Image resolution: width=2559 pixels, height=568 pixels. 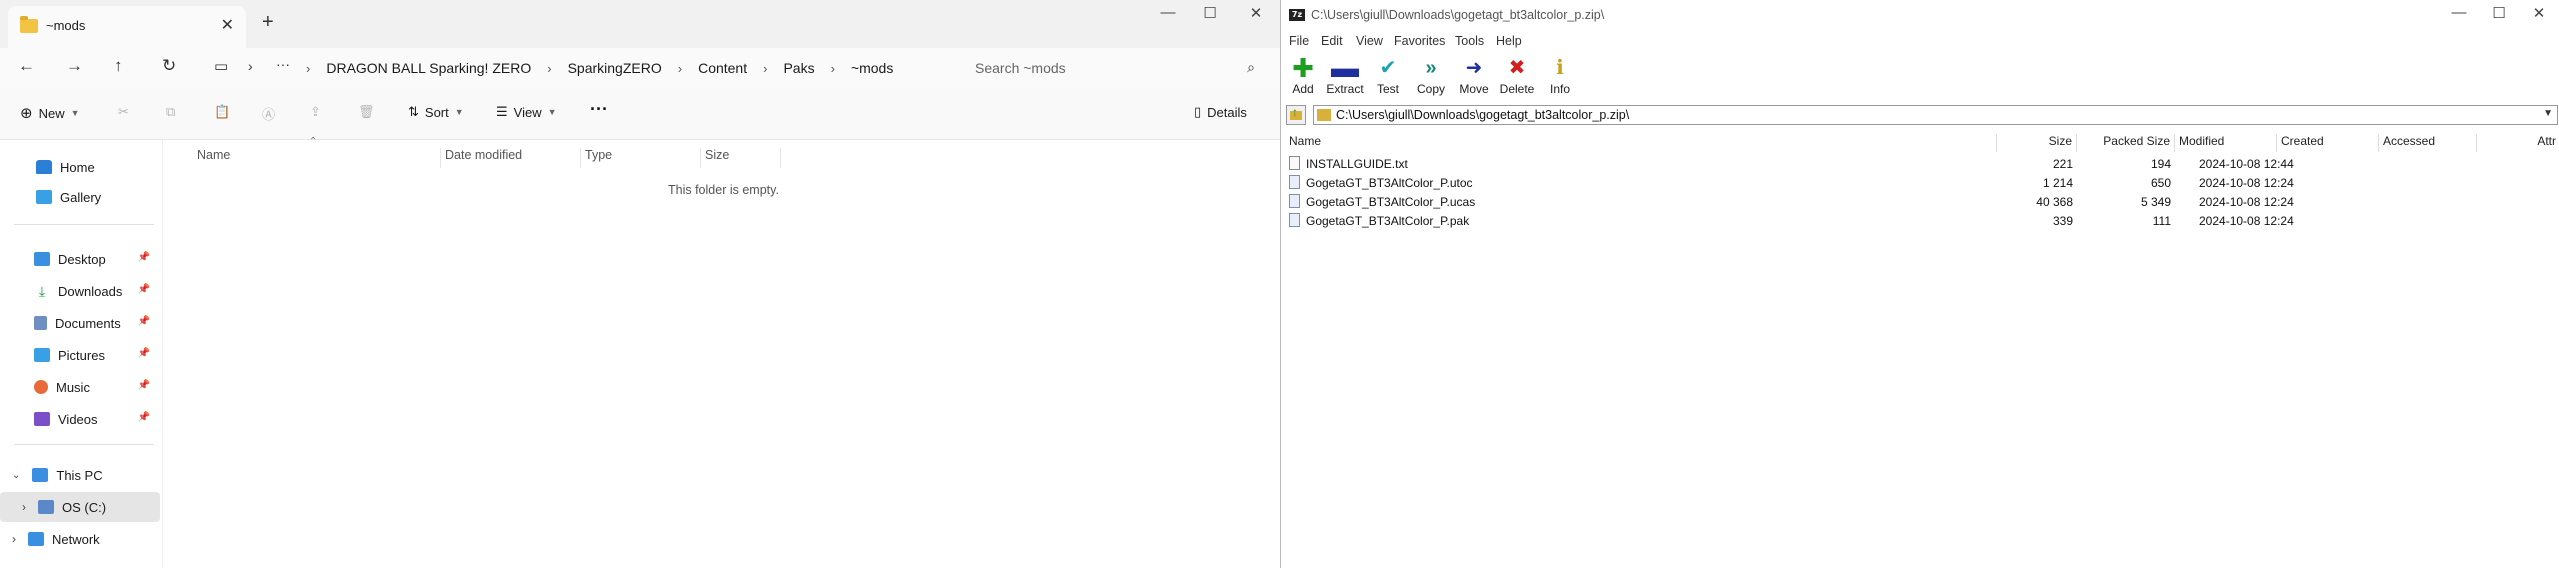 What do you see at coordinates (80, 197) in the screenshot?
I see `sidebar-item-gallery: Gallery` at bounding box center [80, 197].